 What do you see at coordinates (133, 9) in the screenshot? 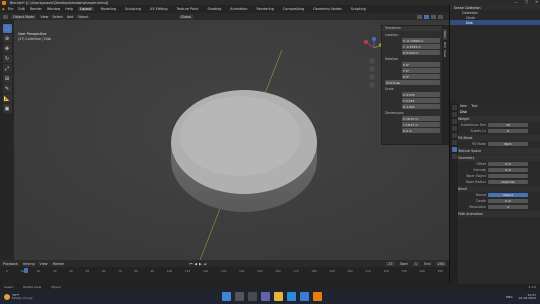
I see `tab-sculpting: Sculpting` at bounding box center [133, 9].